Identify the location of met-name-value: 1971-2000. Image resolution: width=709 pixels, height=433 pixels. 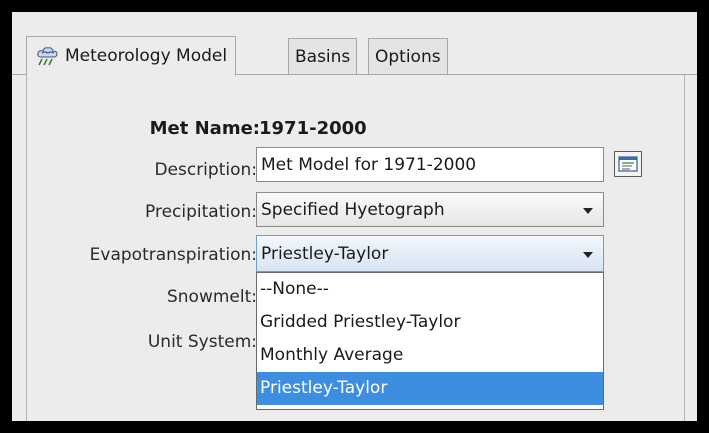
(313, 128).